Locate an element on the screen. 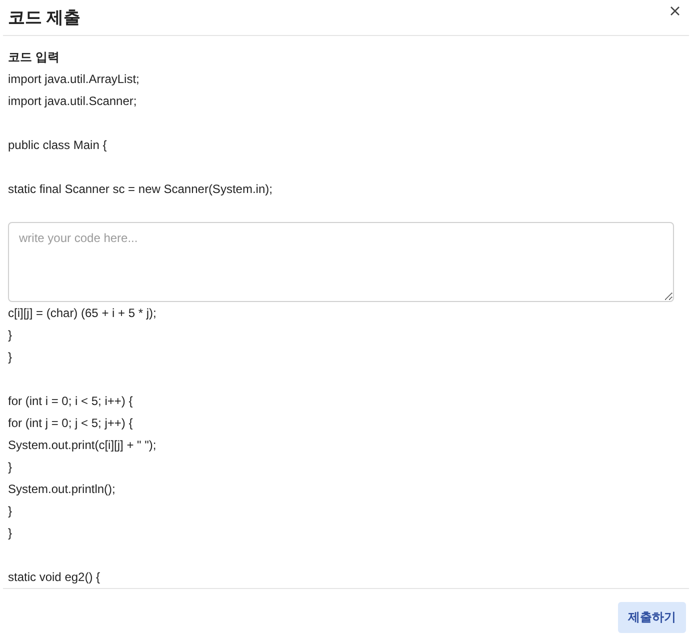 This screenshot has height=639, width=692. code-line: for (int i = 0; i < 5; i++) { is located at coordinates (71, 401).